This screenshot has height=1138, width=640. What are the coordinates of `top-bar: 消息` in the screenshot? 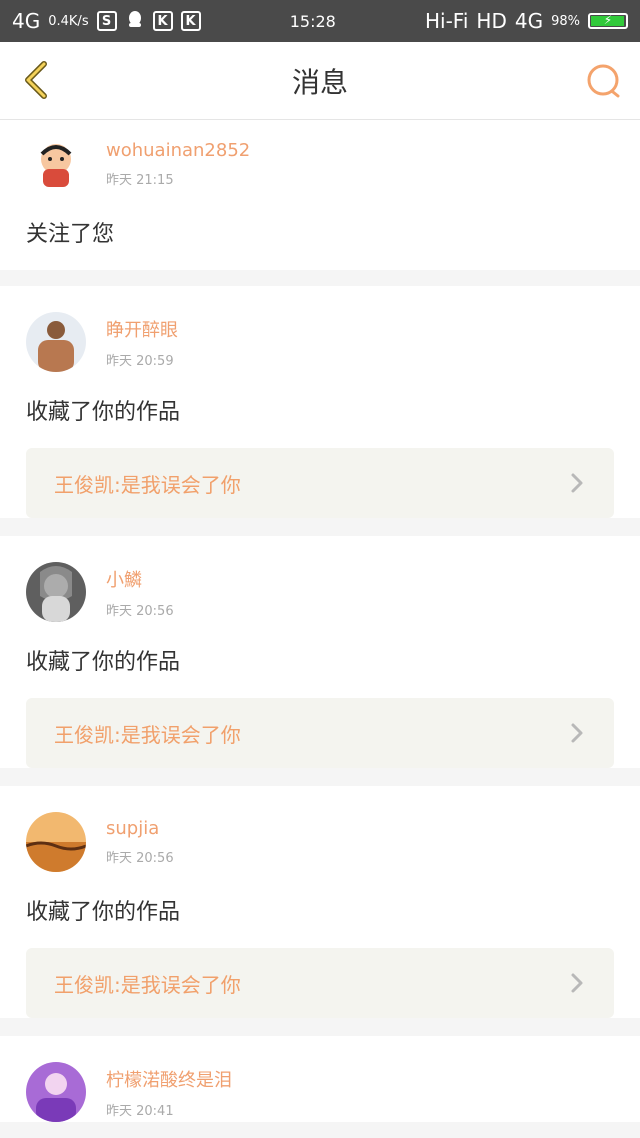 It's located at (320, 81).